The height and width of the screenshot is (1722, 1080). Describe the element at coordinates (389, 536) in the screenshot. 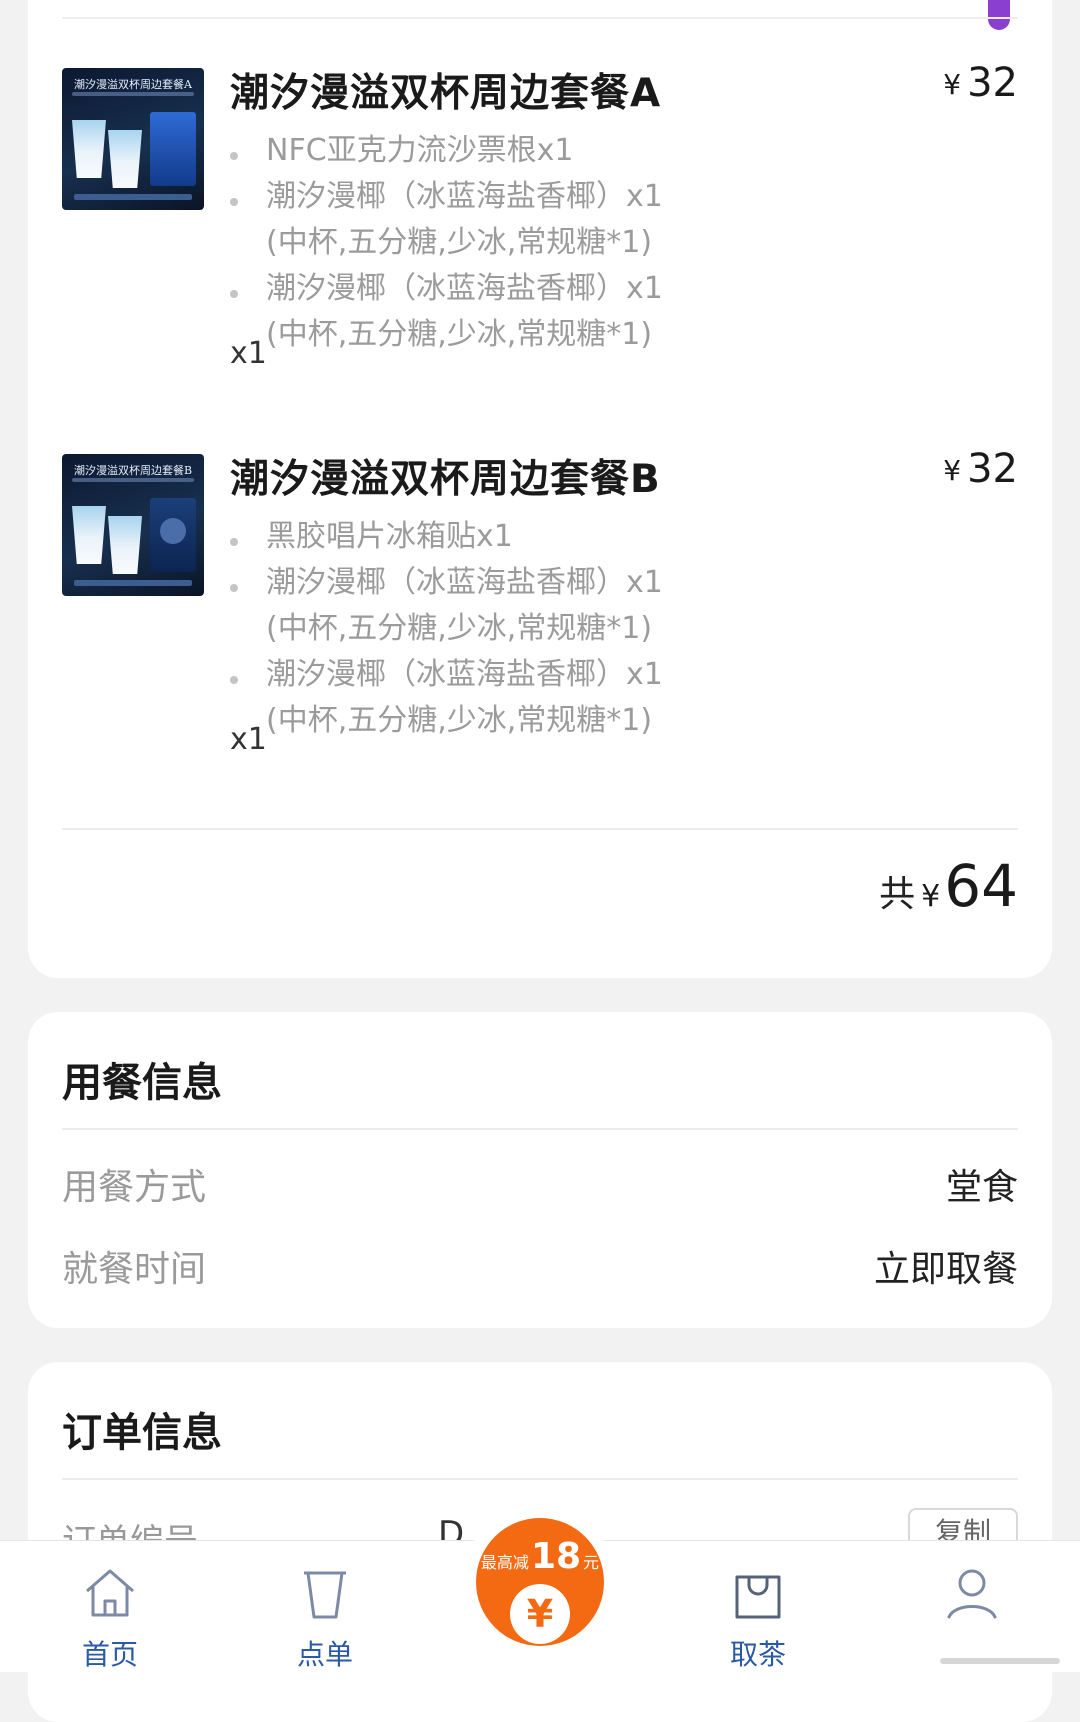

I see `sub-item-text: 黑胶唱片冰箱贴x1` at that location.